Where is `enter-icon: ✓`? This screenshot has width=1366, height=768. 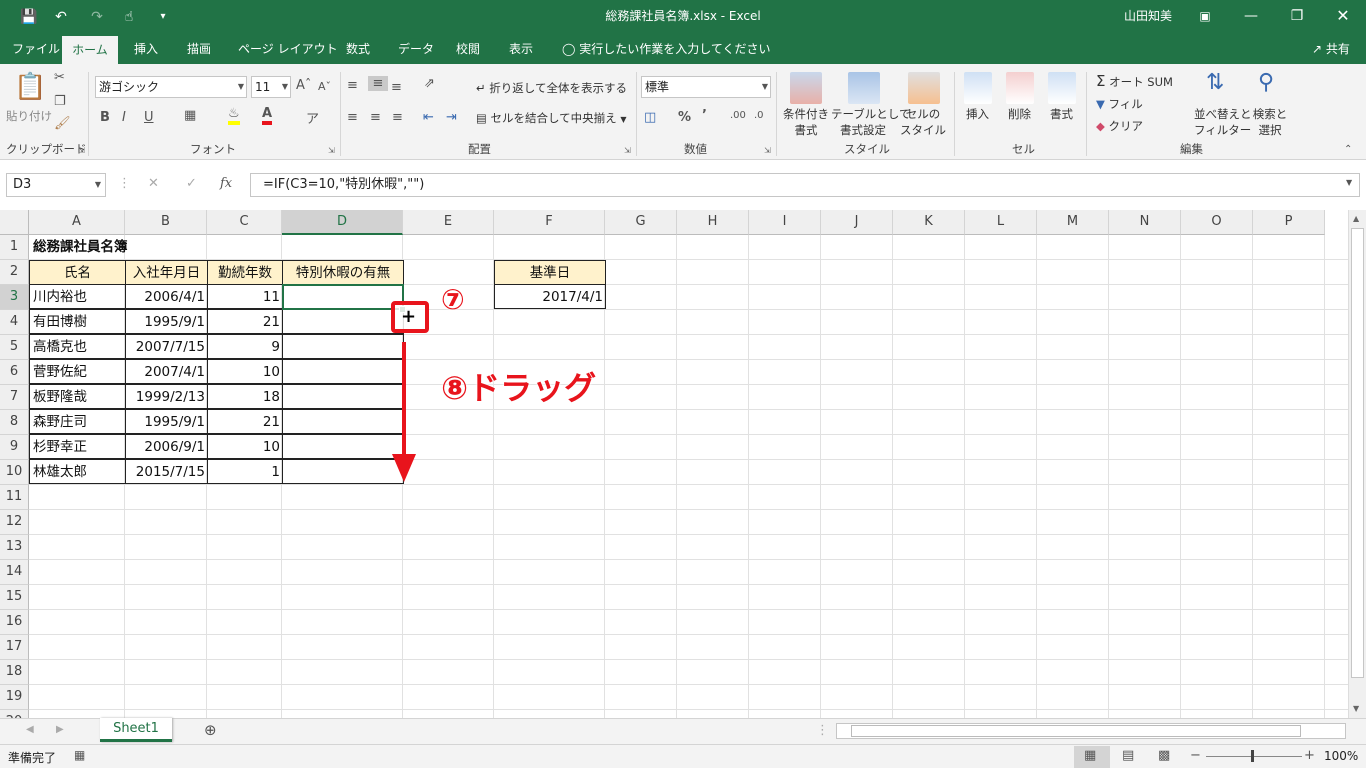
enter-icon: ✓ is located at coordinates (191, 183).